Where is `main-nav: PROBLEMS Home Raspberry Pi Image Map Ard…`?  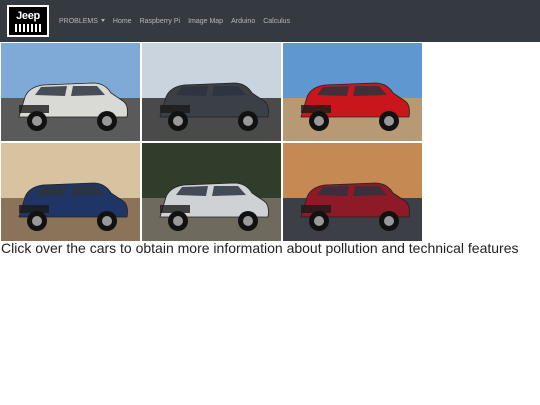 main-nav: PROBLEMS Home Raspberry Pi Image Map Ard… is located at coordinates (178, 21).